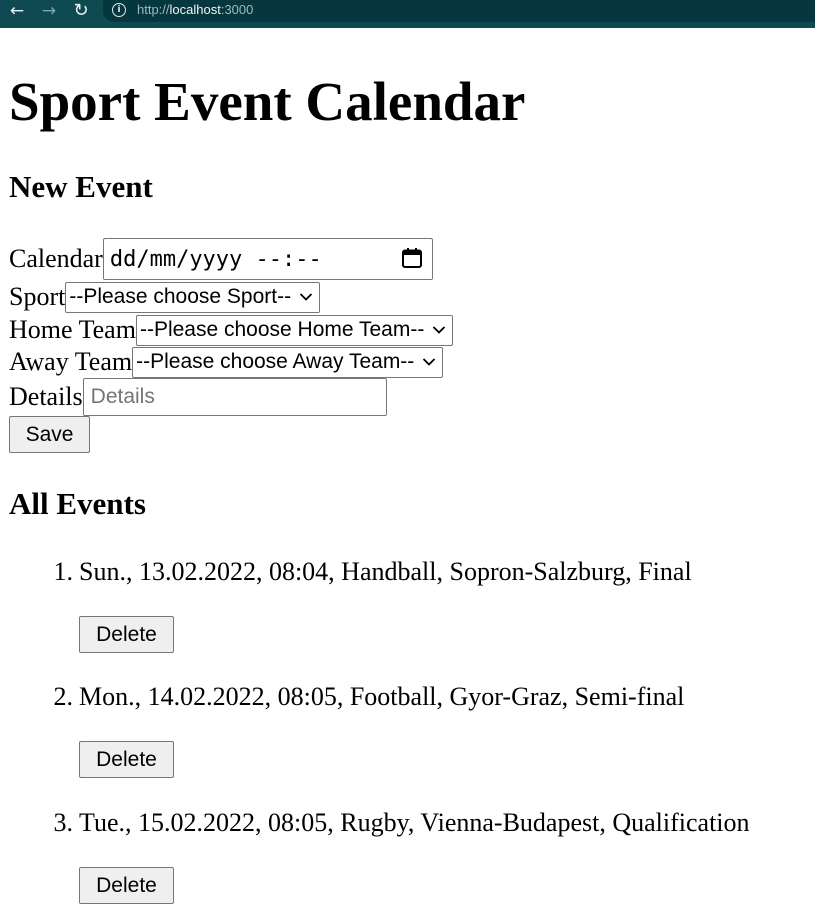 The width and height of the screenshot is (815, 909). I want to click on browser-toolbar: ← → ↻ i http://localhost:3000, so click(407, 14).